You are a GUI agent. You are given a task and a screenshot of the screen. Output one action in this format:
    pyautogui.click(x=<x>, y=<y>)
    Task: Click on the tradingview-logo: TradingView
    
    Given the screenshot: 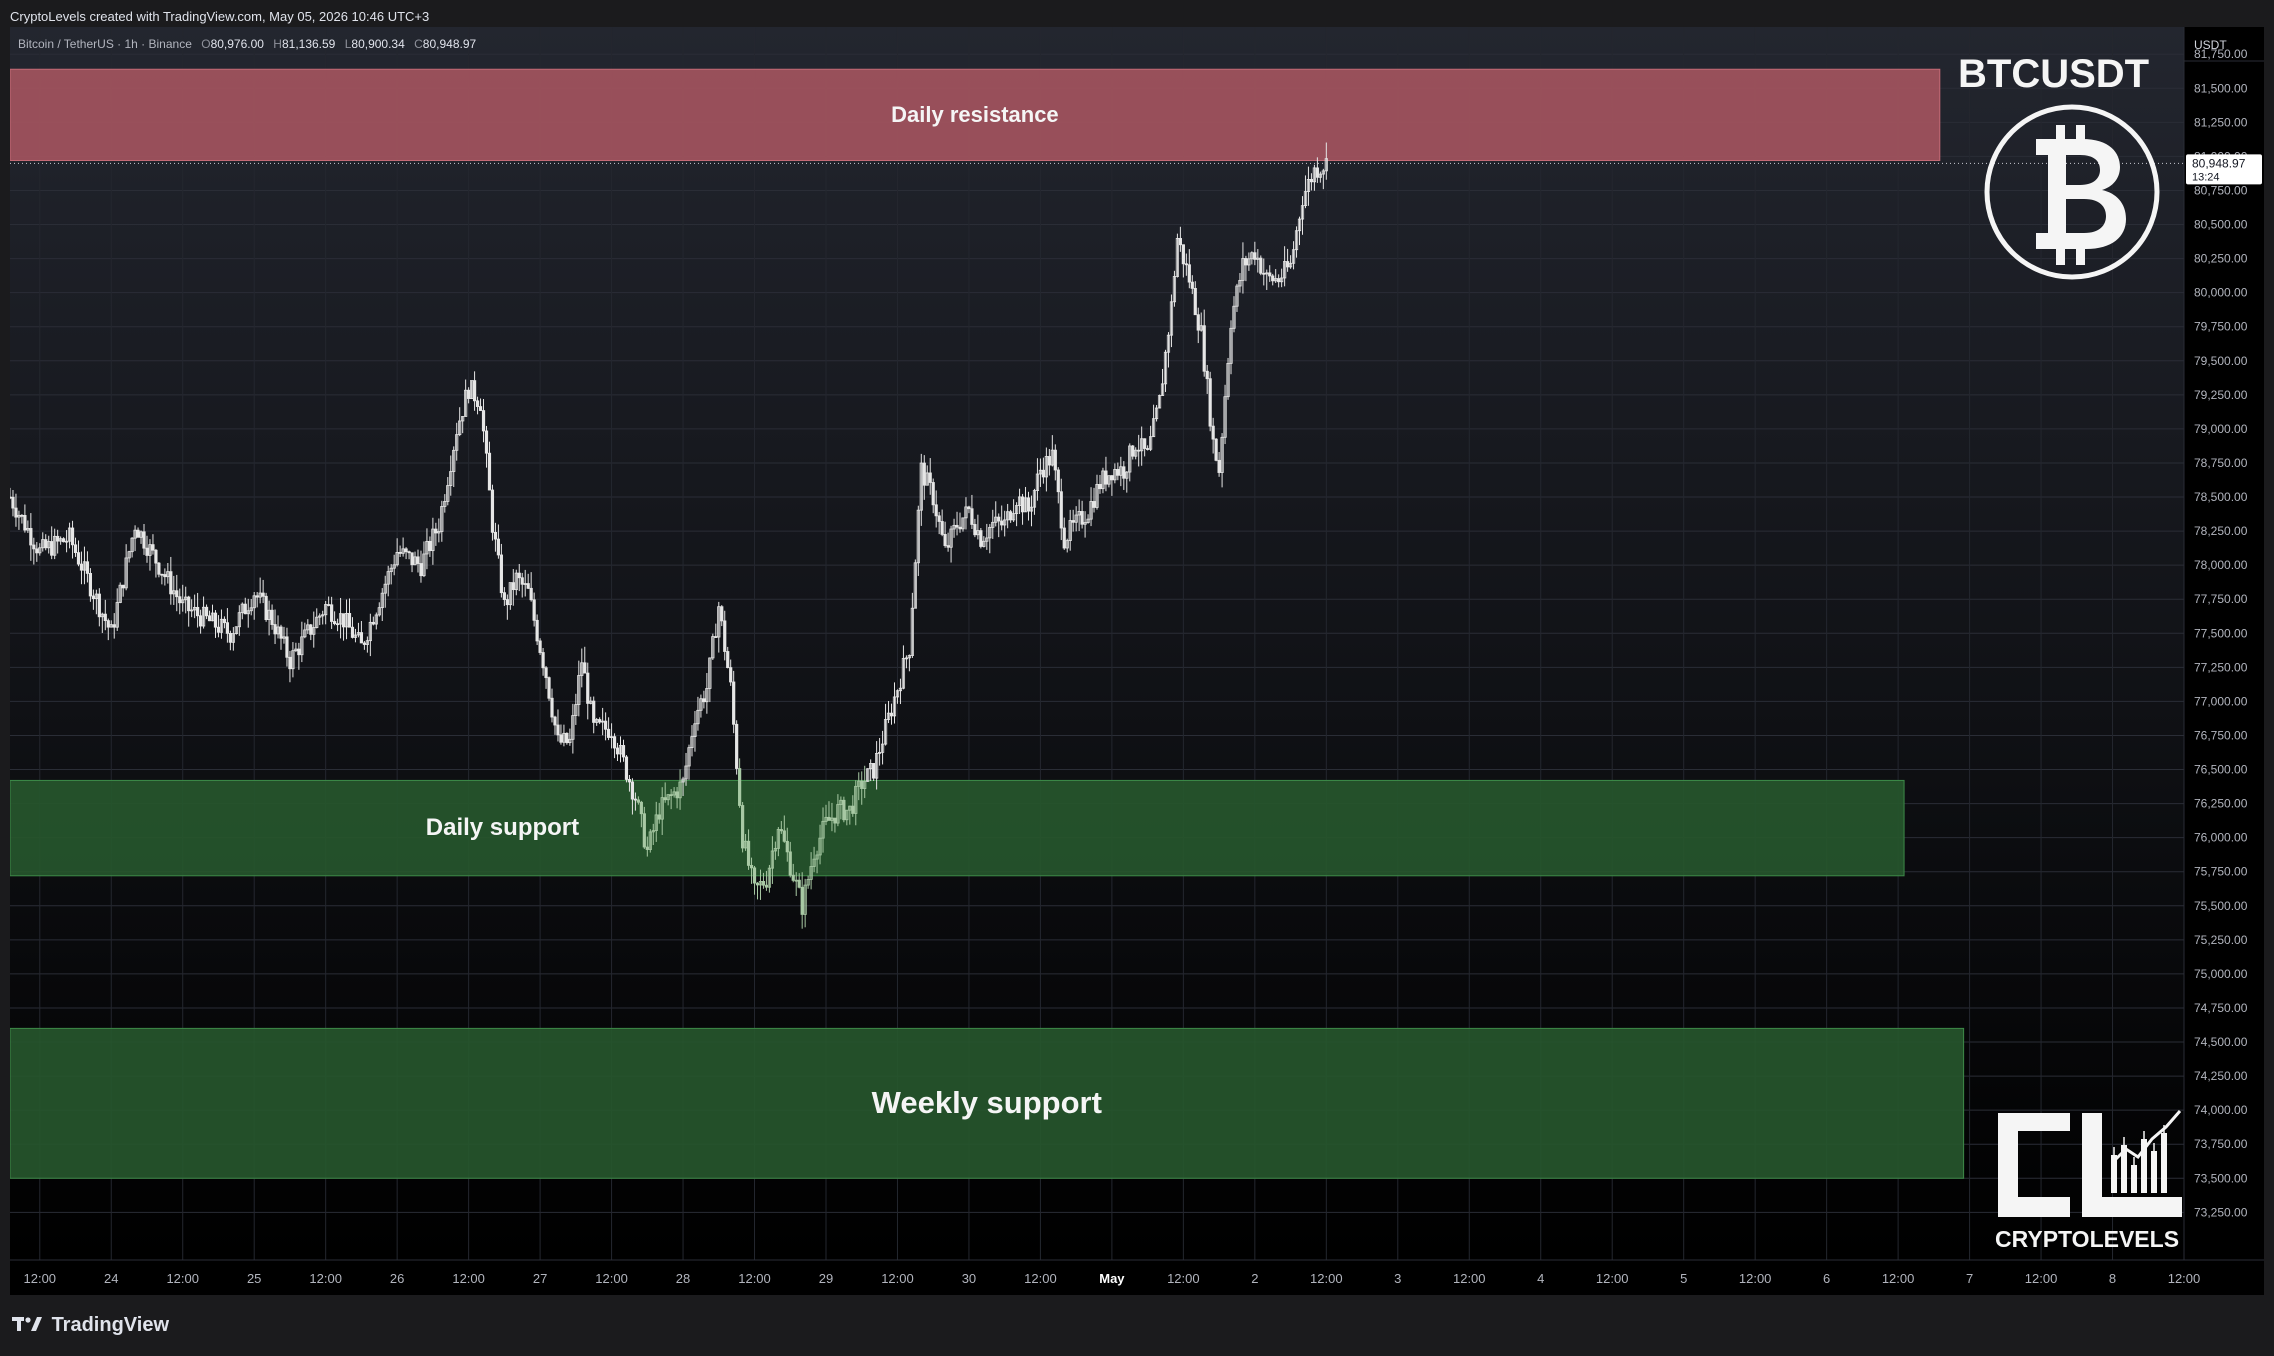 What is the action you would take?
    pyautogui.click(x=90, y=1325)
    